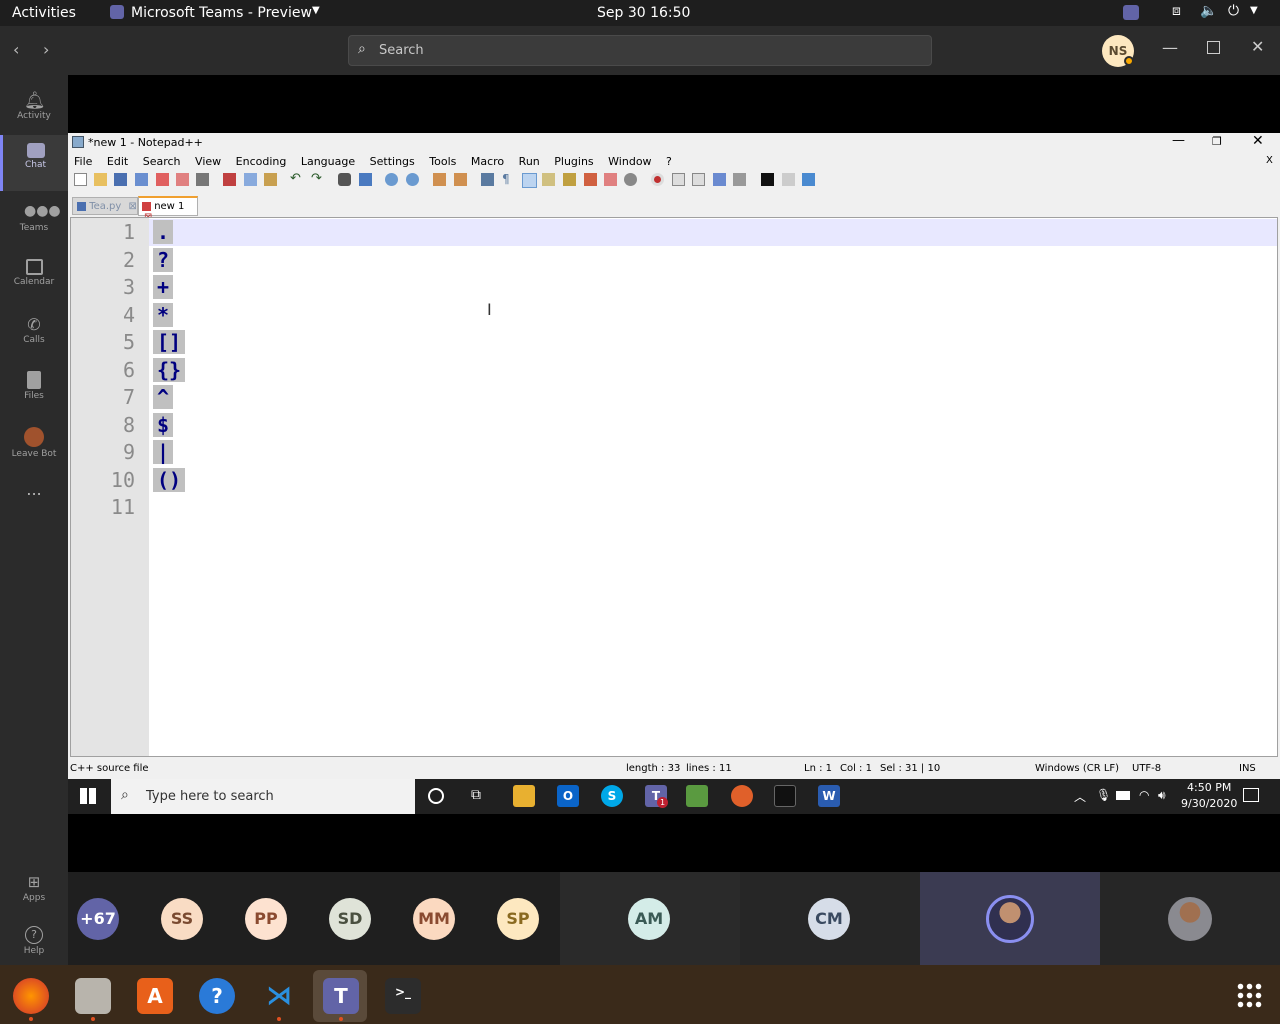 The height and width of the screenshot is (1024, 1280). What do you see at coordinates (548, 179) in the screenshot?
I see `document-map-icon` at bounding box center [548, 179].